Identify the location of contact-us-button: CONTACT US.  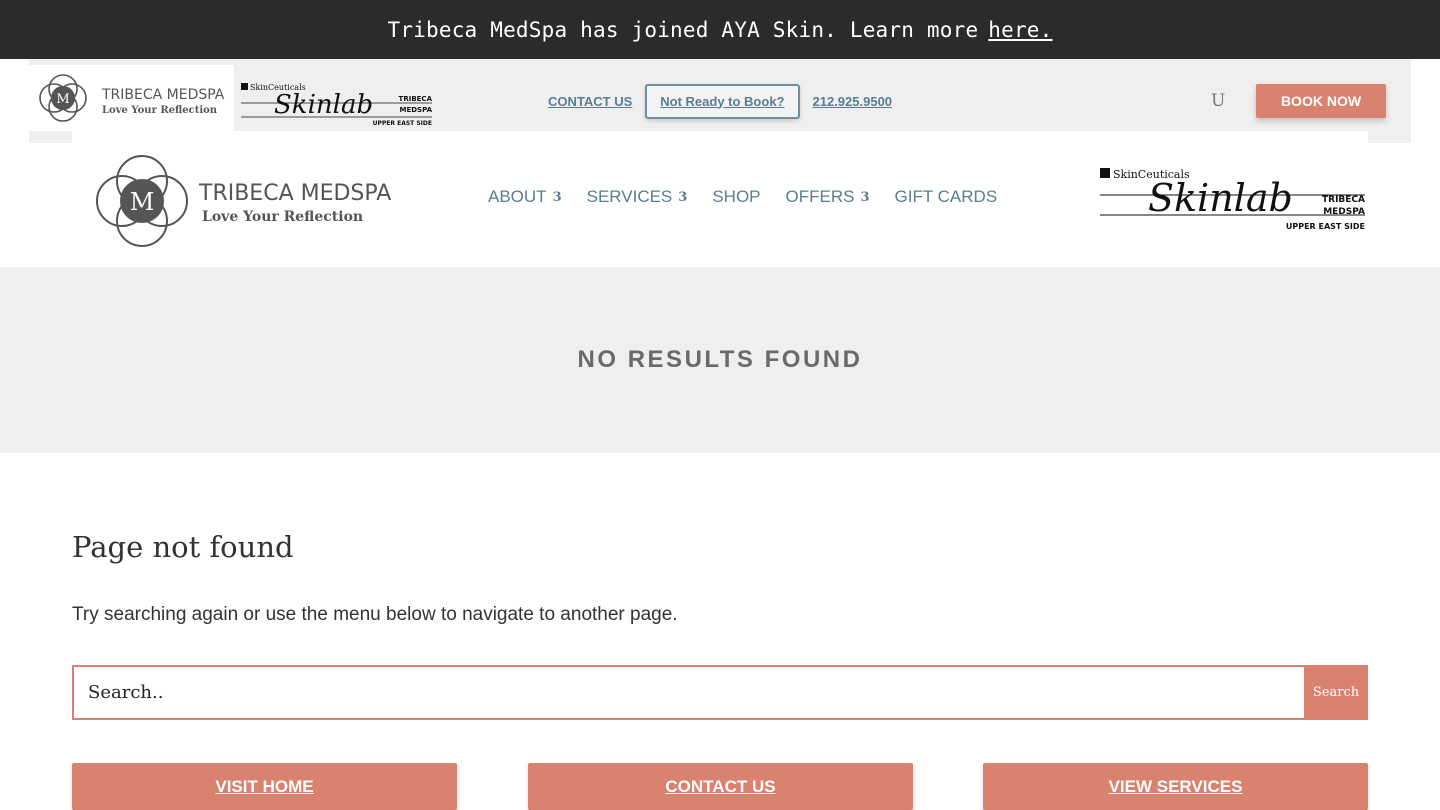
(720, 786).